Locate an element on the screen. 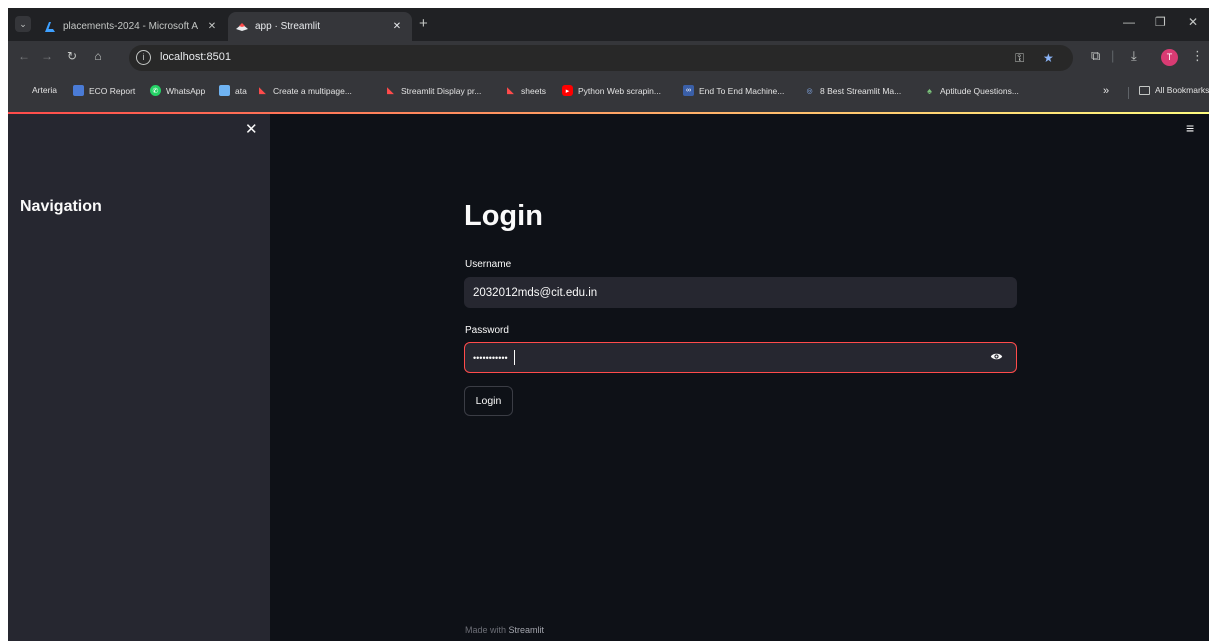  whatsapp-icon: ✆ is located at coordinates (155, 90).